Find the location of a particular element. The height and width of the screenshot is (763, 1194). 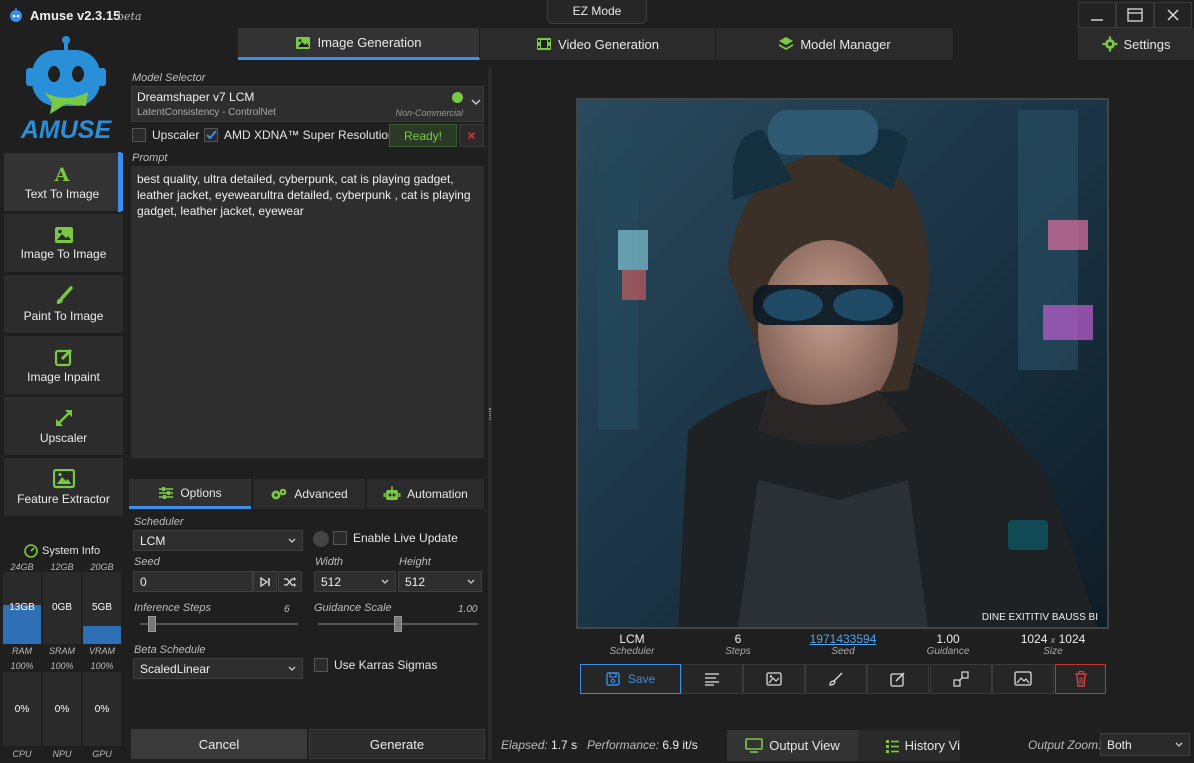

send-to-upscaler-button is located at coordinates (961, 679).